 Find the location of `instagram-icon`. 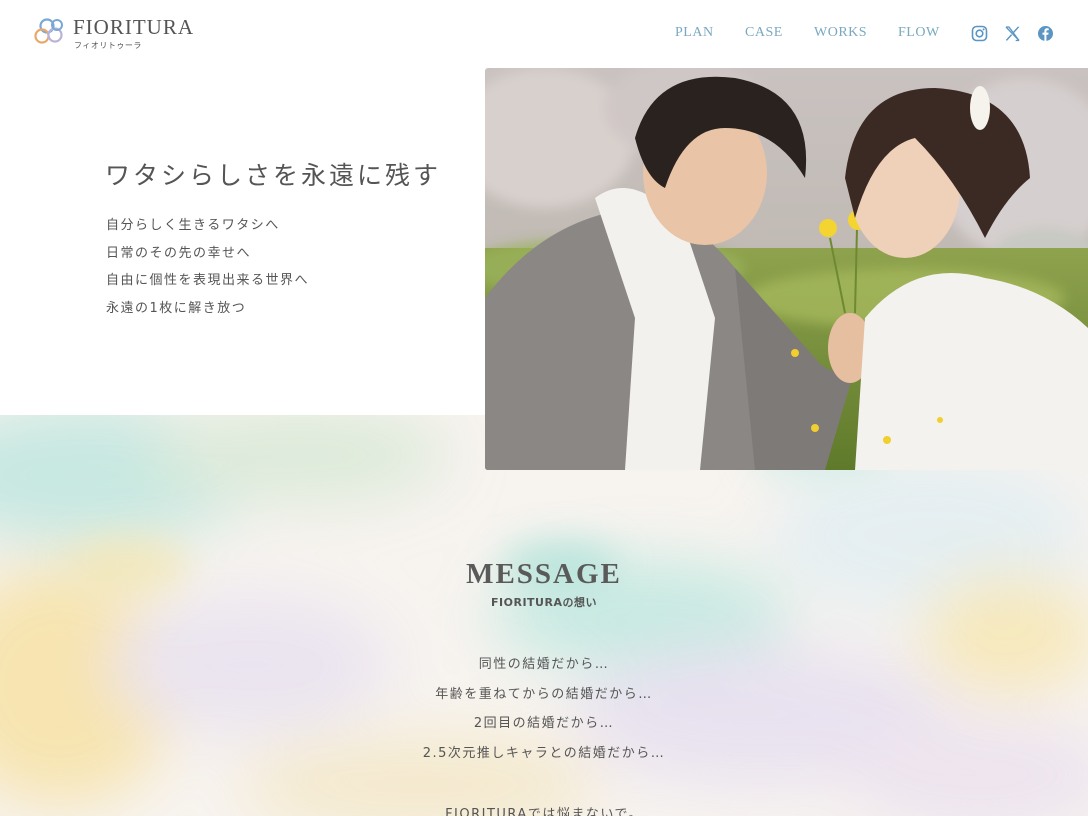

instagram-icon is located at coordinates (979, 33).